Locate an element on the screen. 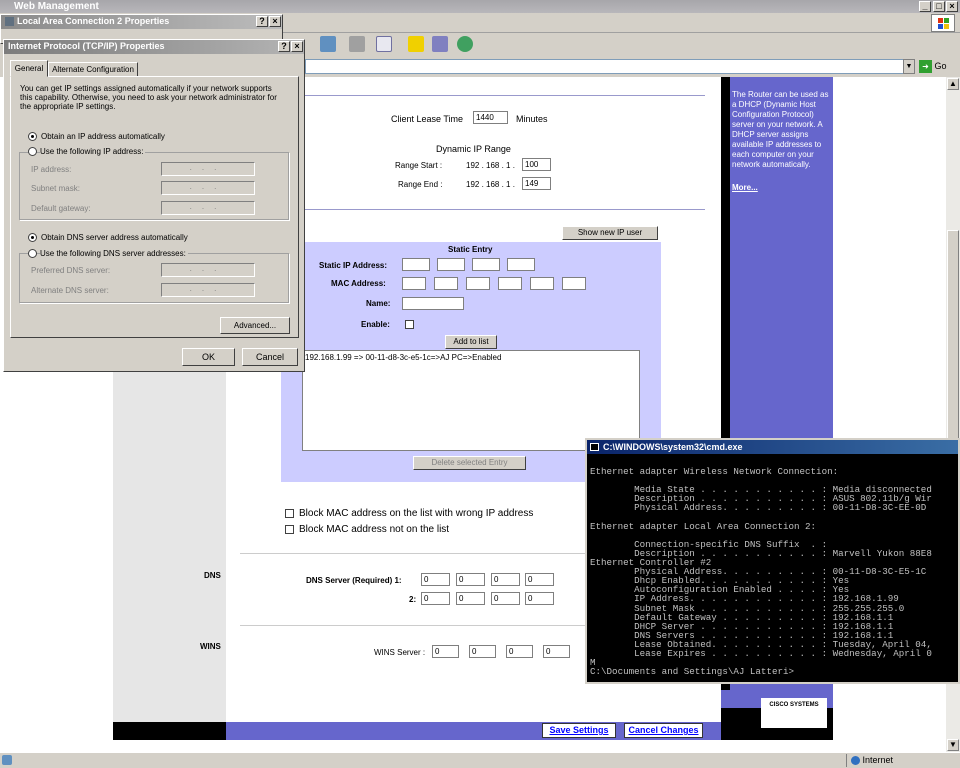 The width and height of the screenshot is (960, 768). tab-general: General is located at coordinates (29, 68).